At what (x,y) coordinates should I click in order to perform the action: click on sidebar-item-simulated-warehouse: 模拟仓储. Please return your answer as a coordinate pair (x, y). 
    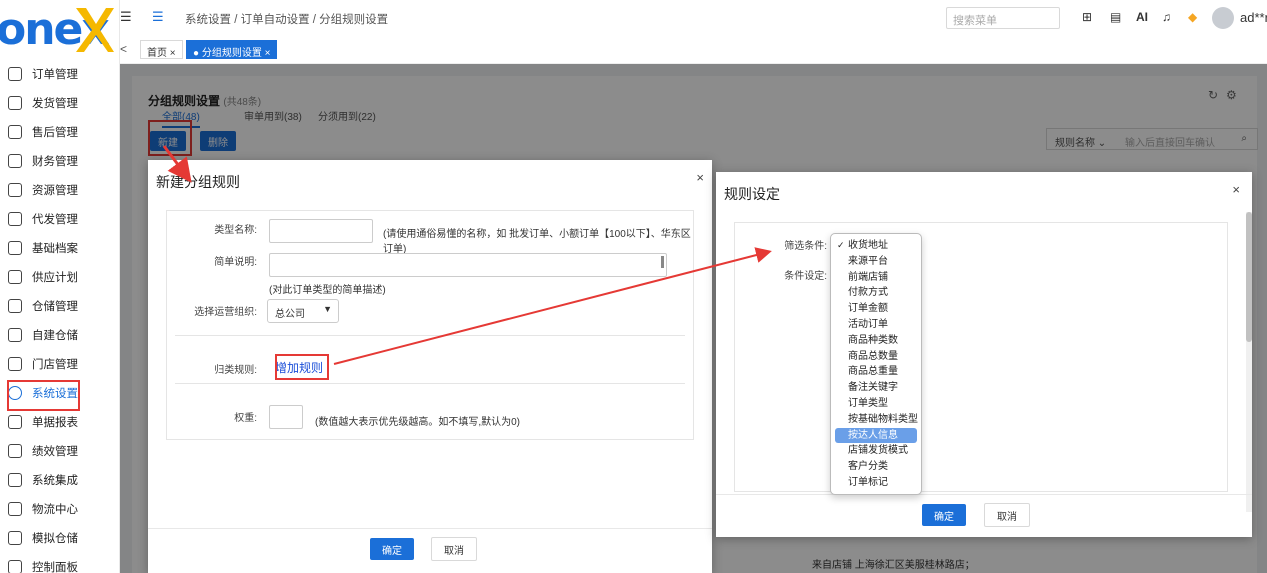
    Looking at the image, I should click on (61, 538).